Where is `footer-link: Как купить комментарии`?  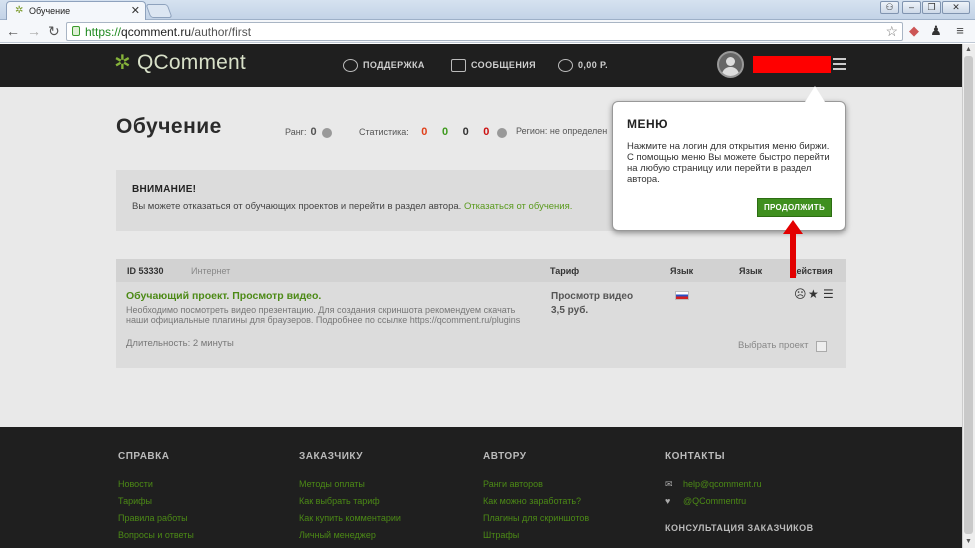
footer-link: Как купить комментарии is located at coordinates (350, 518).